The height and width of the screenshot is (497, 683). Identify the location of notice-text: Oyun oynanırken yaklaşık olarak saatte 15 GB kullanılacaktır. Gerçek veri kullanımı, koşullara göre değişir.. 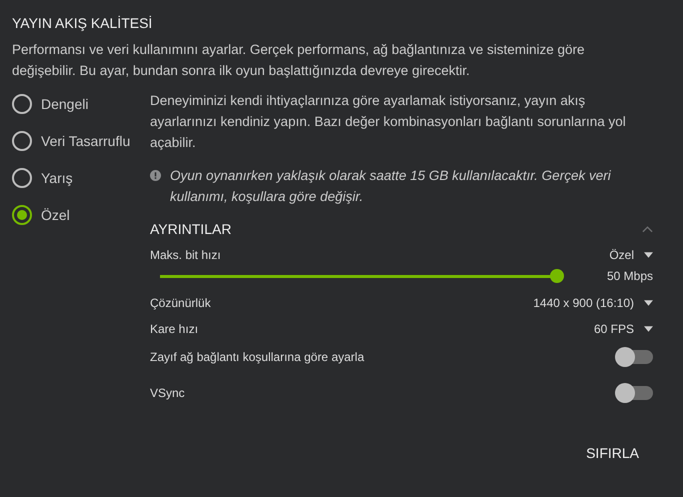
(391, 186).